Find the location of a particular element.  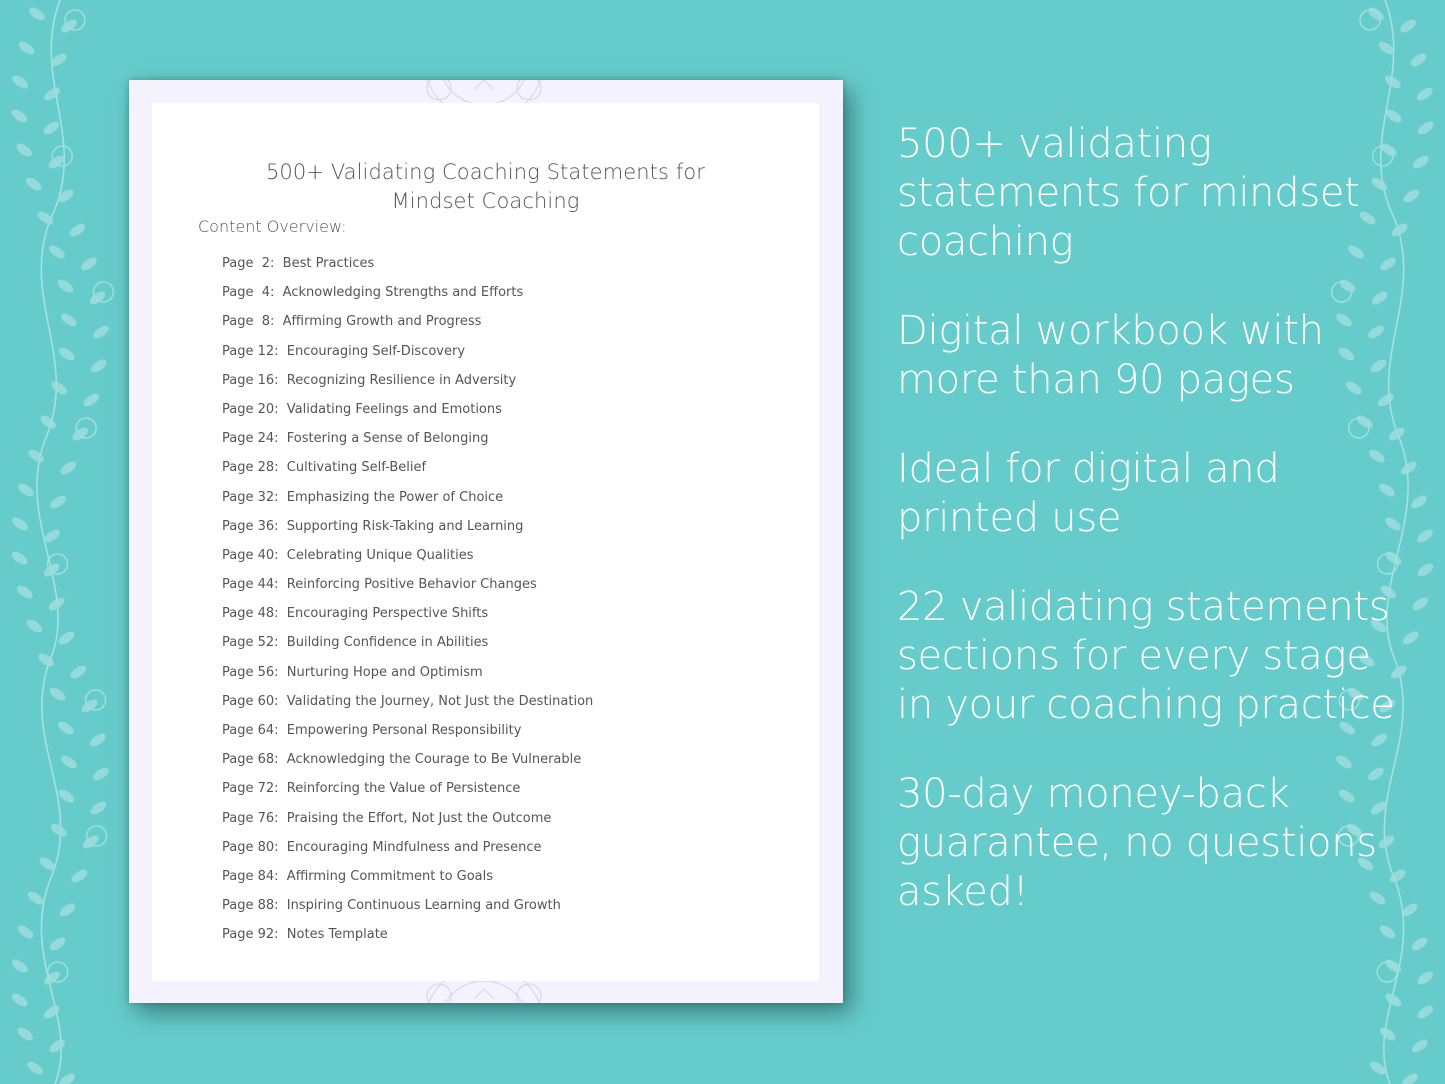

toc-page-number: Page 36: is located at coordinates (250, 526).